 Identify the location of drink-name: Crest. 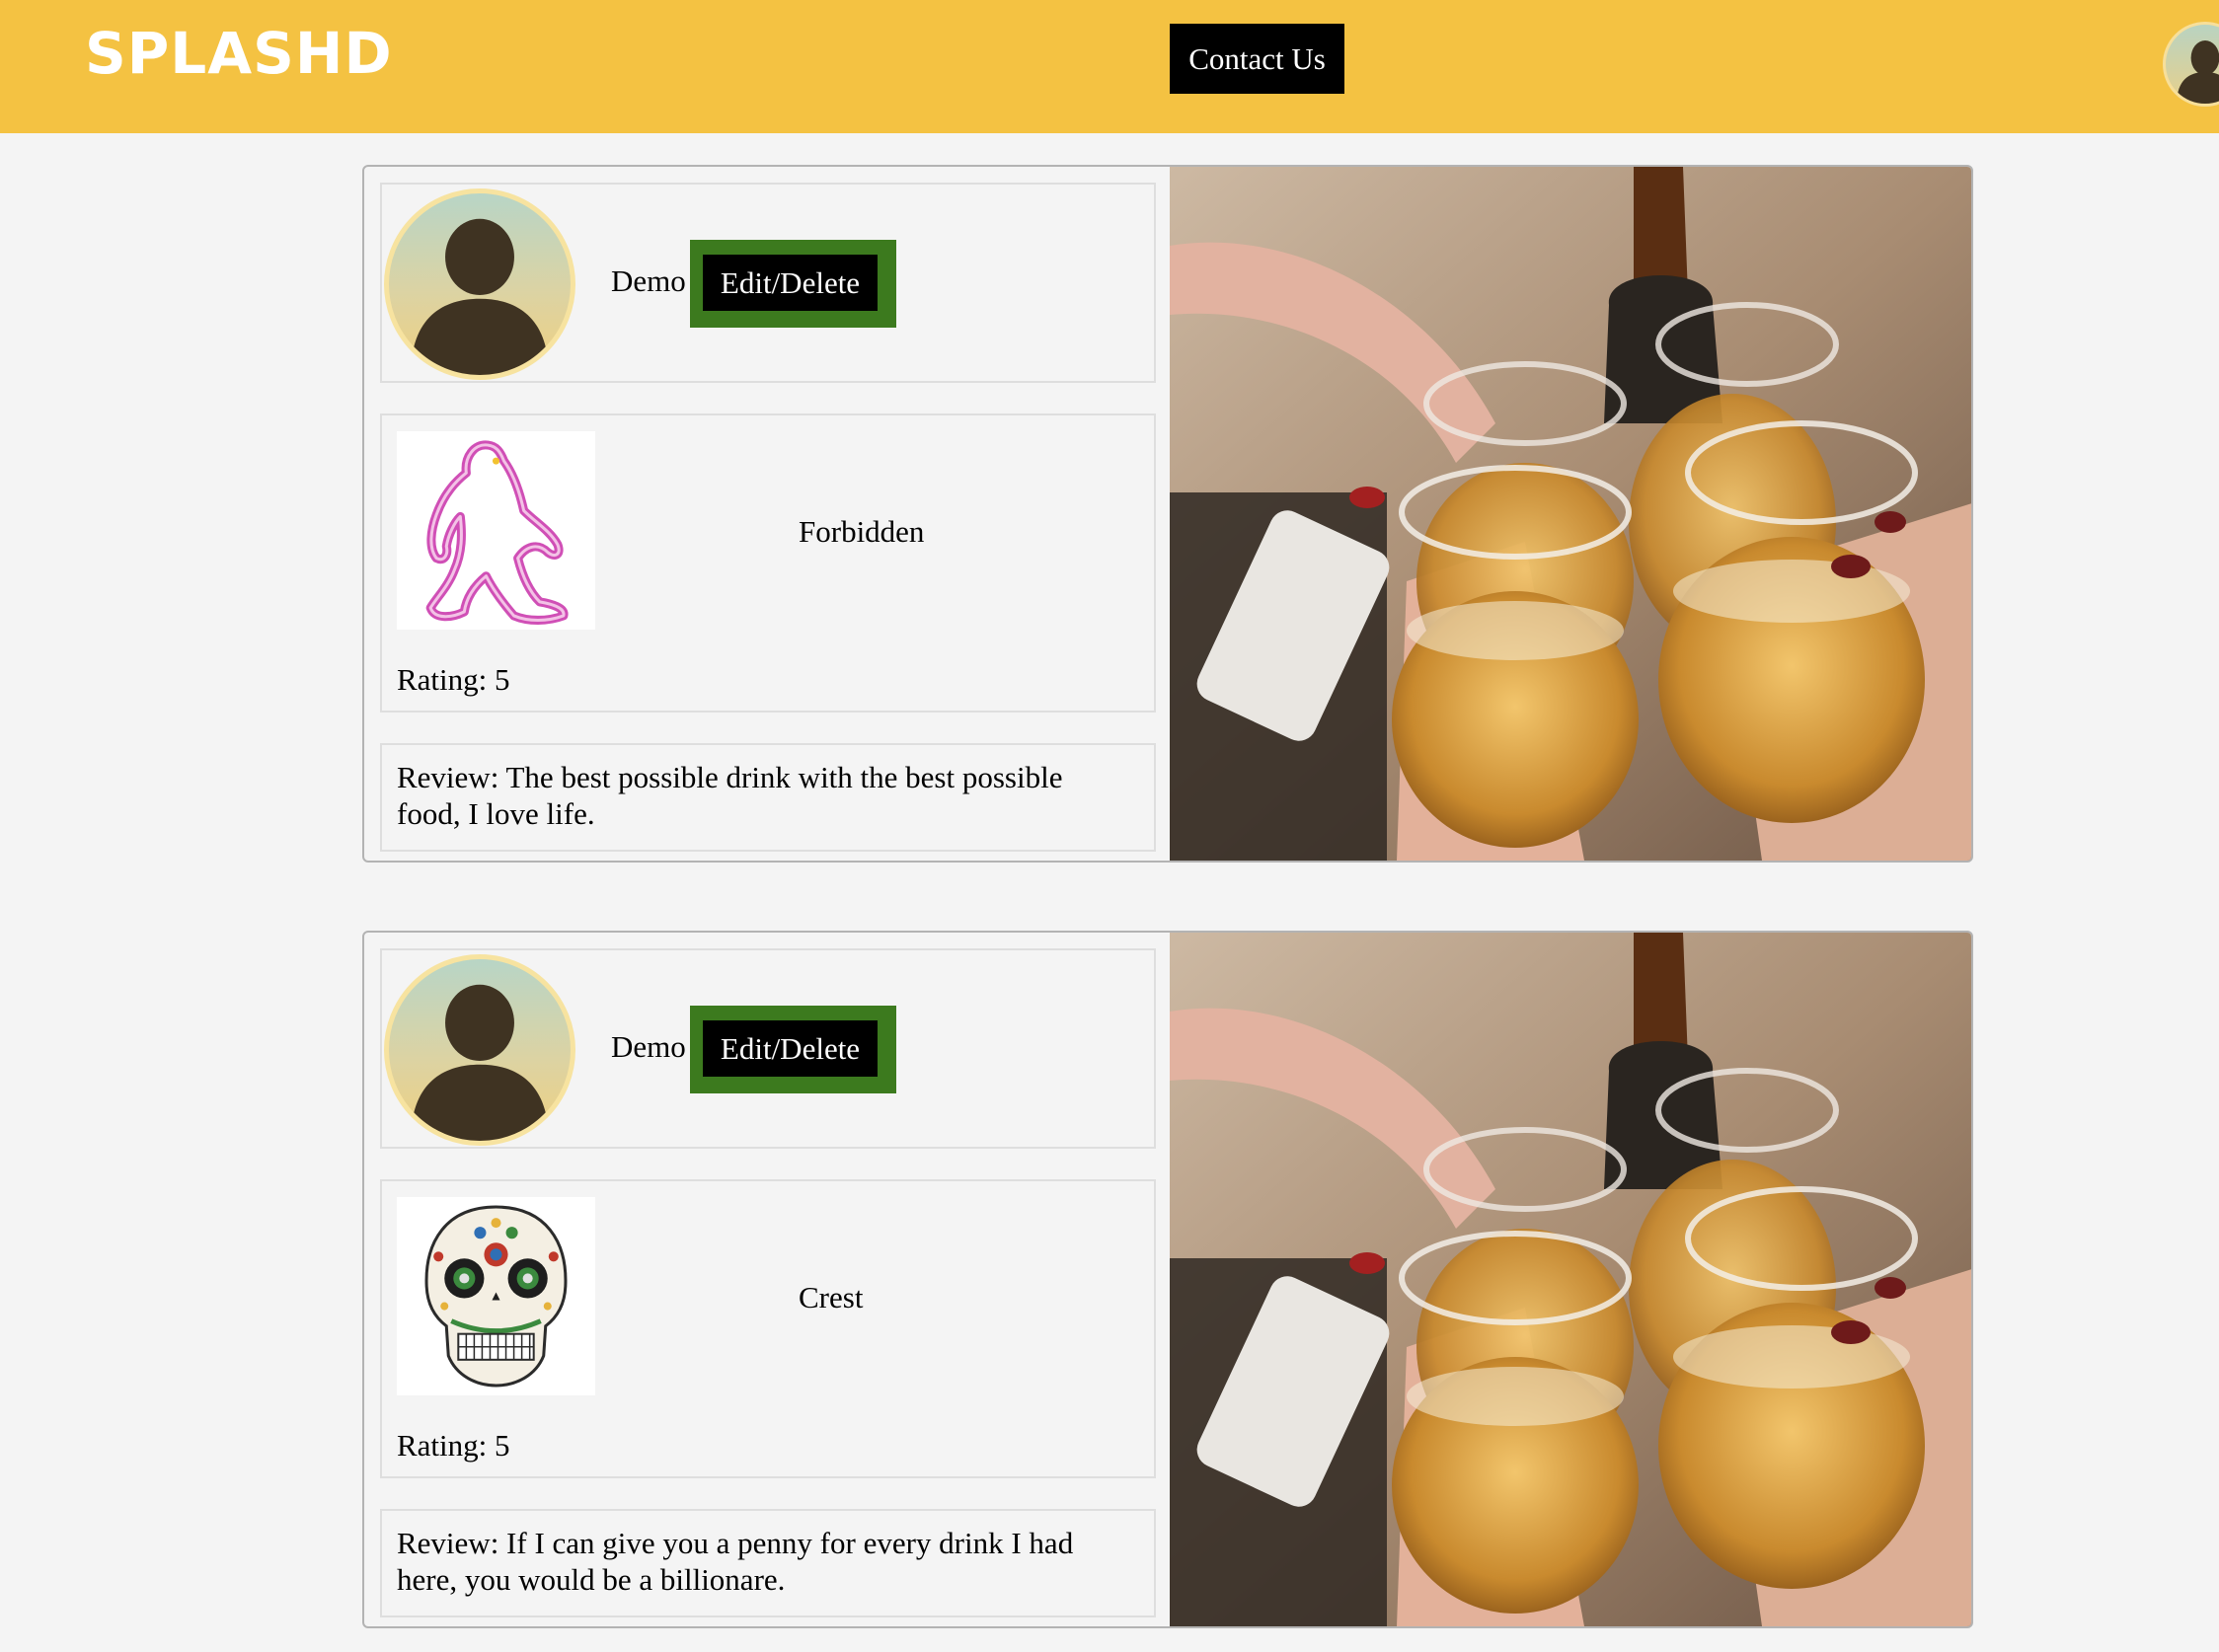
(832, 1297).